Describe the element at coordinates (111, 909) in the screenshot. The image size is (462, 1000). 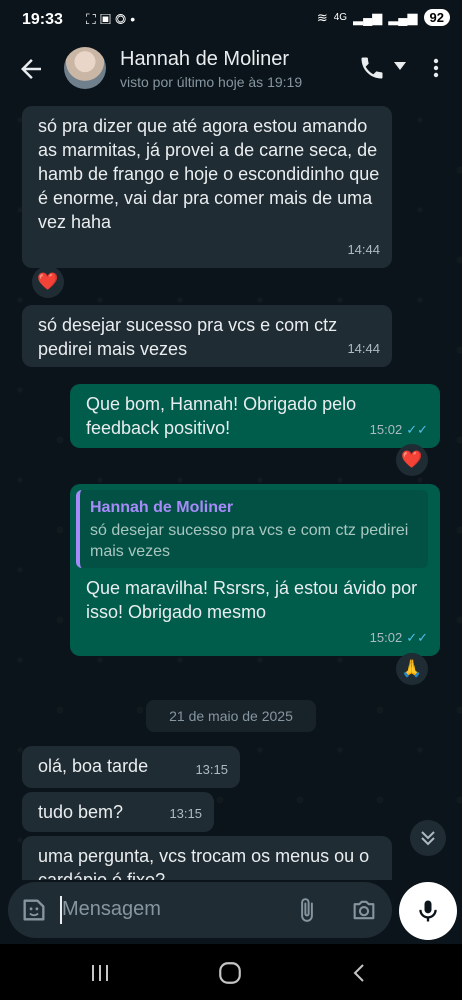
I see `input-placeholder: Mensagem` at that location.